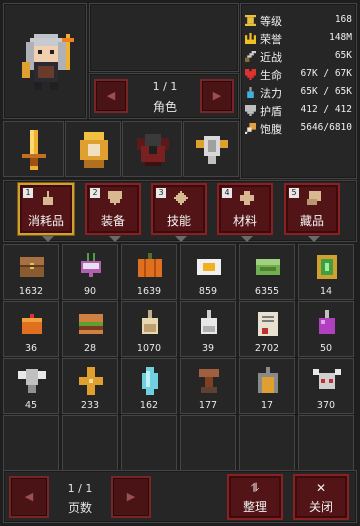 The width and height of the screenshot is (360, 526). I want to click on turnip-icon, so click(91, 265).